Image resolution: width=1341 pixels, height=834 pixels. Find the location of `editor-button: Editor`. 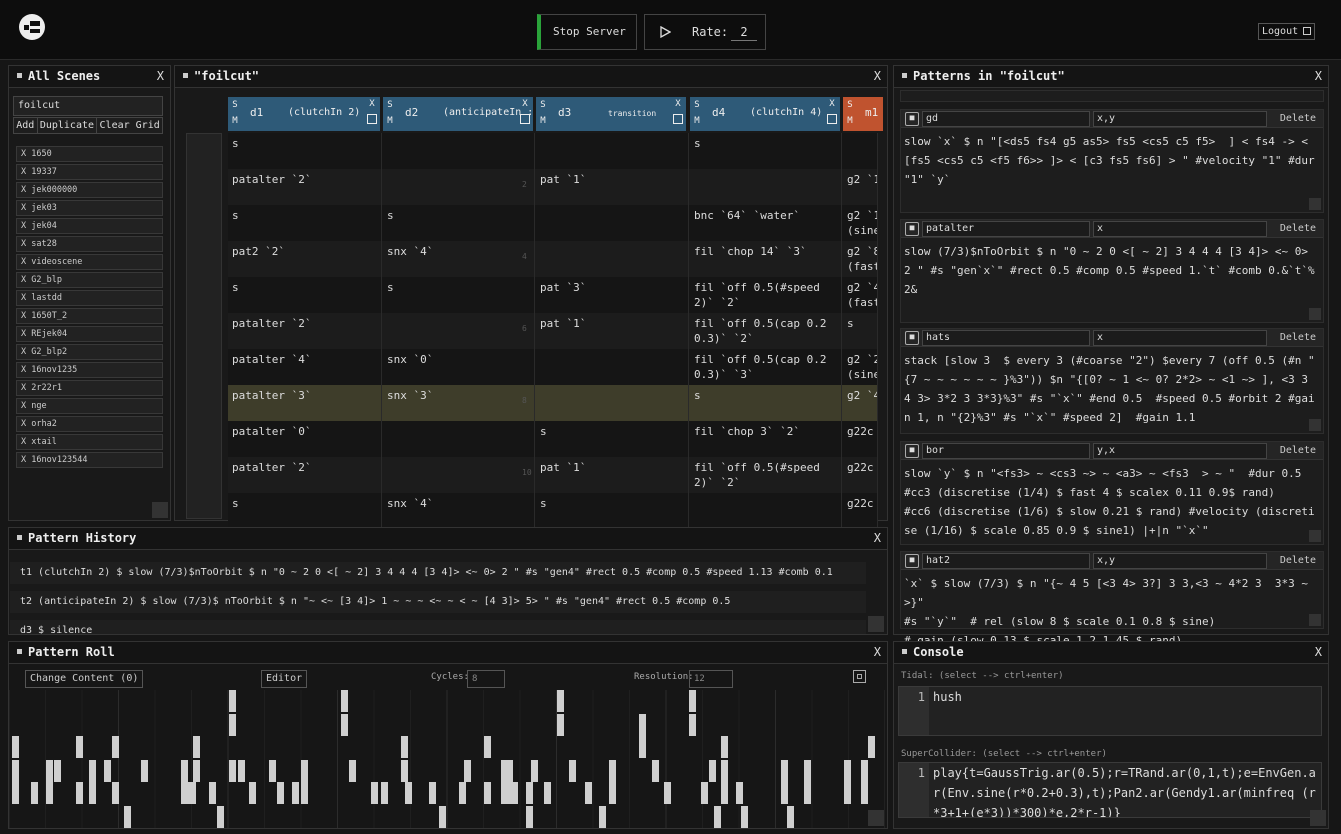

editor-button: Editor is located at coordinates (284, 679).